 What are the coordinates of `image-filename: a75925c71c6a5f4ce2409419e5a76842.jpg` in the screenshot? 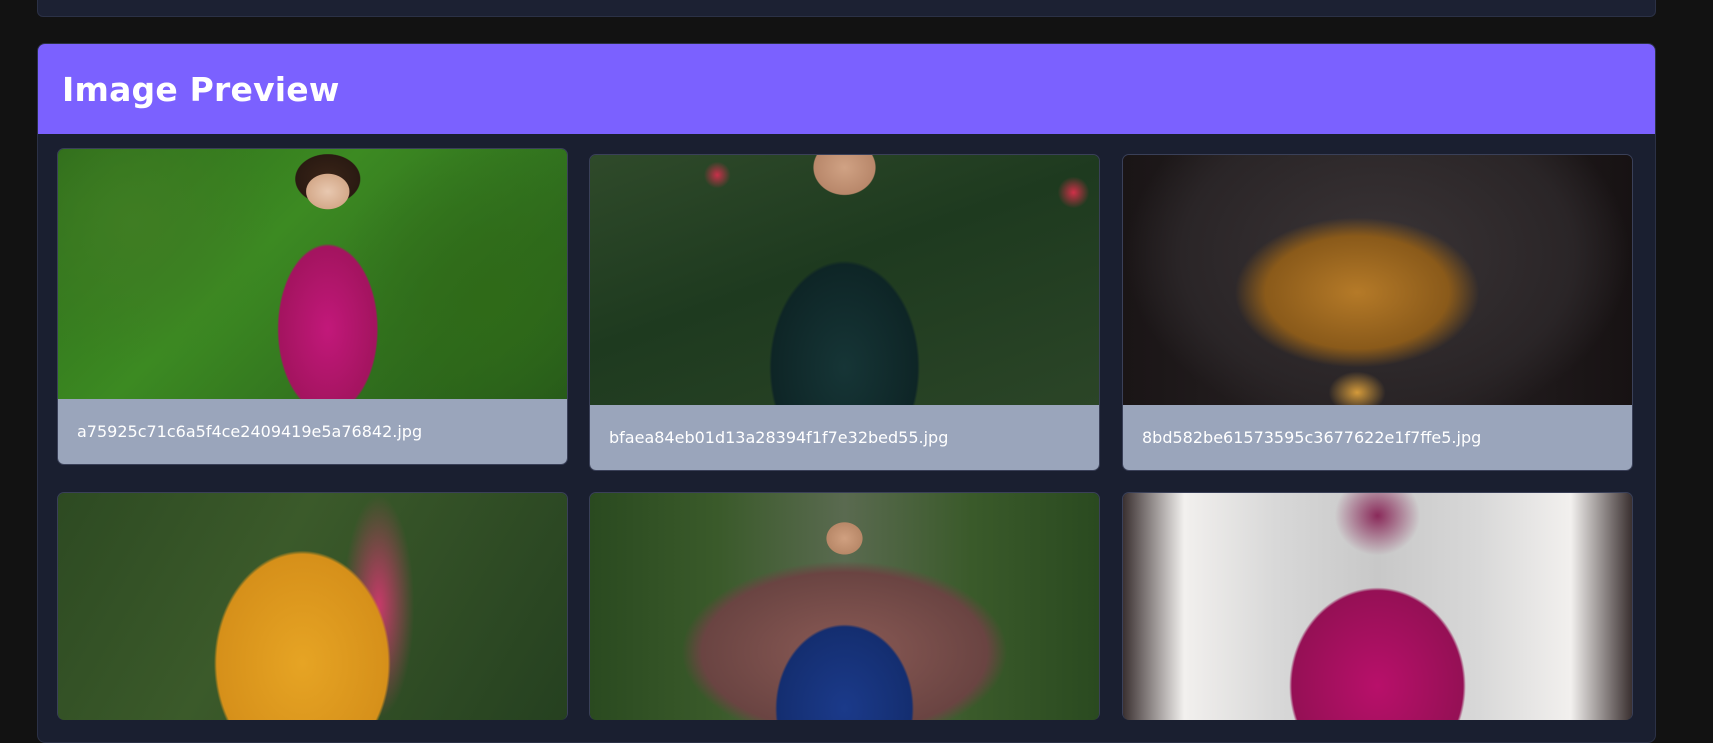 It's located at (312, 431).